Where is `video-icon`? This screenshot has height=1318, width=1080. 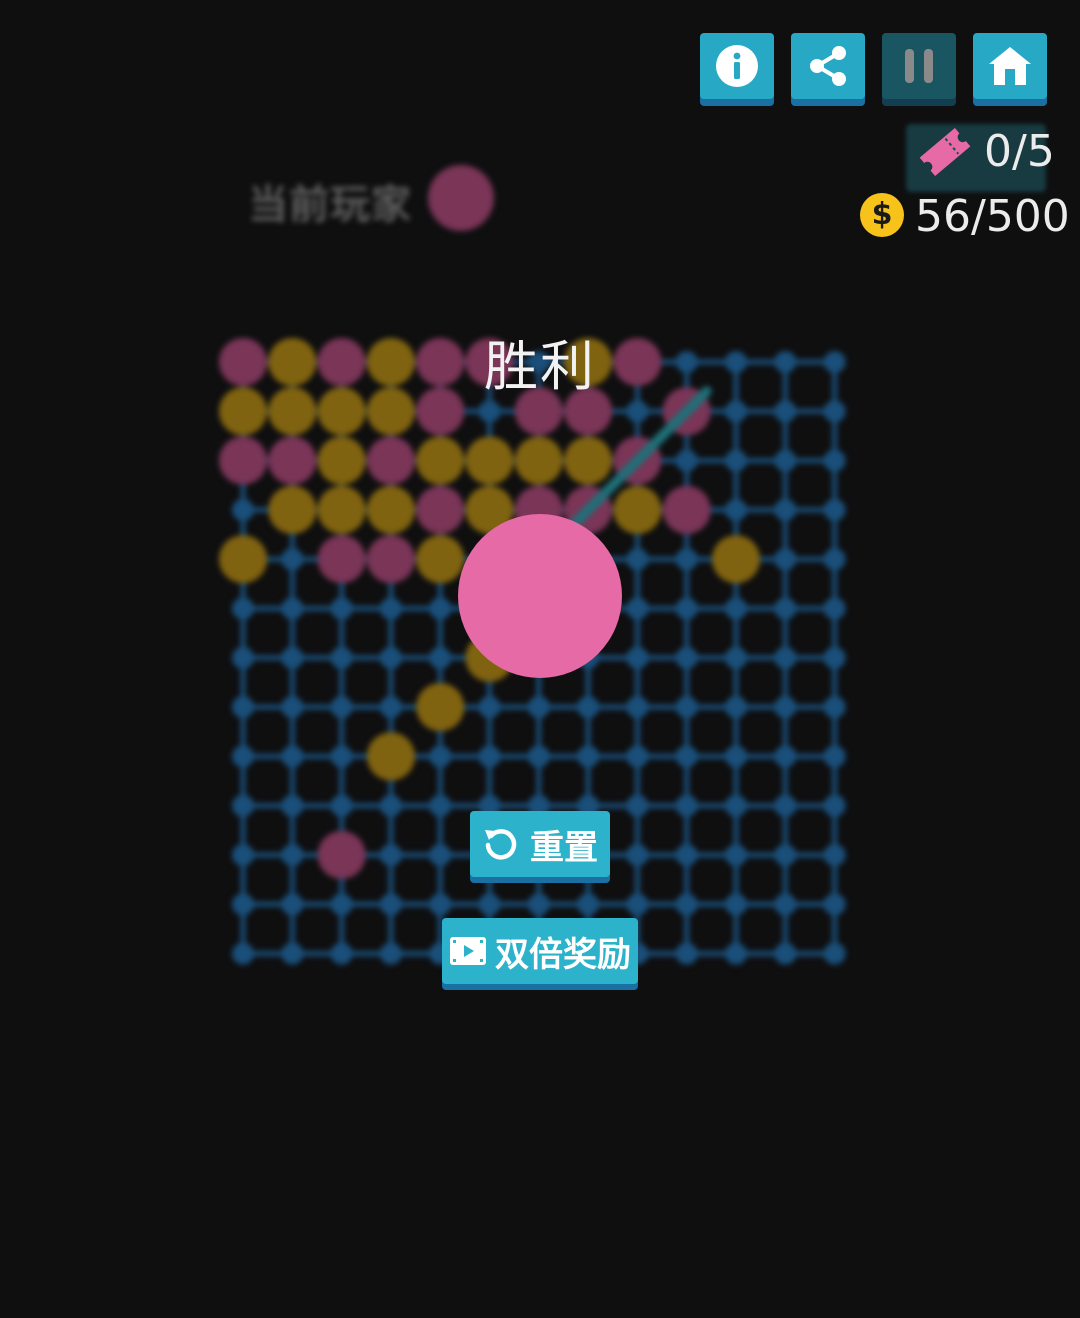
video-icon is located at coordinates (468, 951).